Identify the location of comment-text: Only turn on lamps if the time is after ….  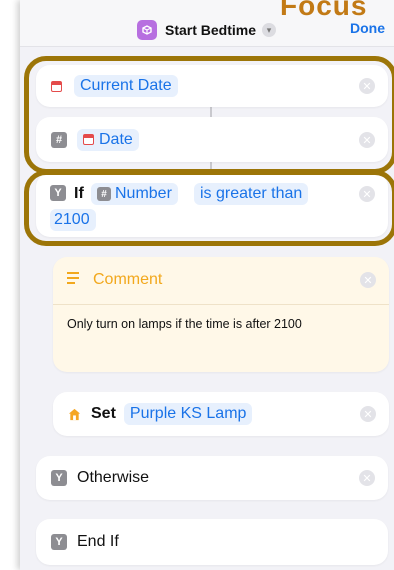
(184, 324).